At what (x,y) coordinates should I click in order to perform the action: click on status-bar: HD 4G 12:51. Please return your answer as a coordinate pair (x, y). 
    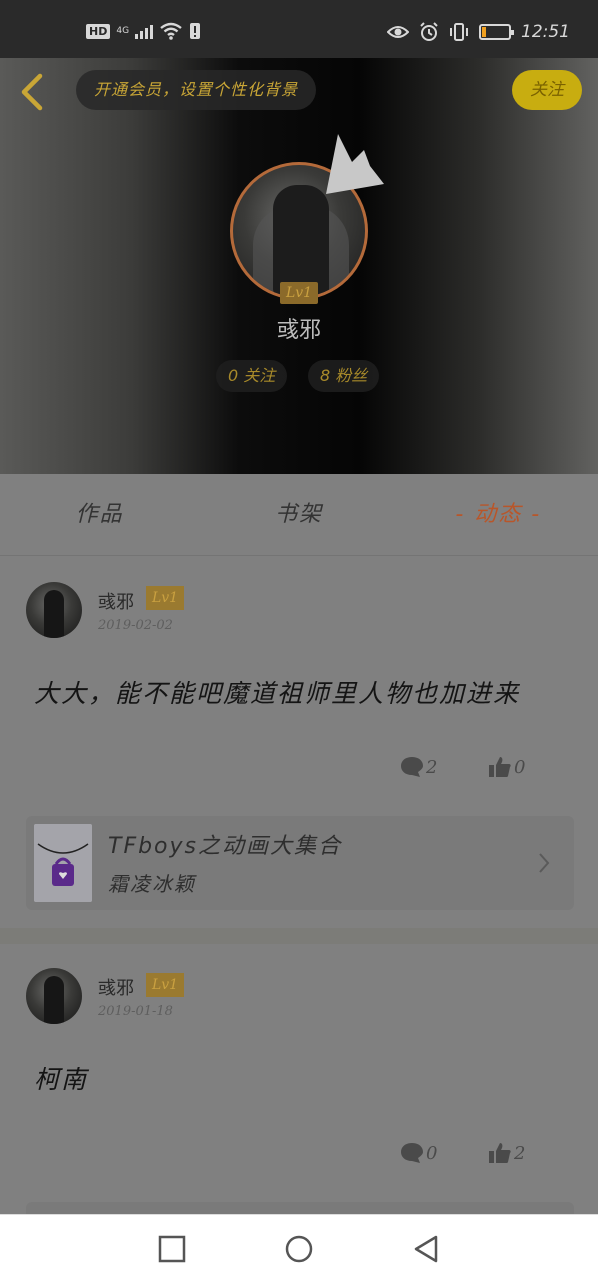
    Looking at the image, I should click on (299, 29).